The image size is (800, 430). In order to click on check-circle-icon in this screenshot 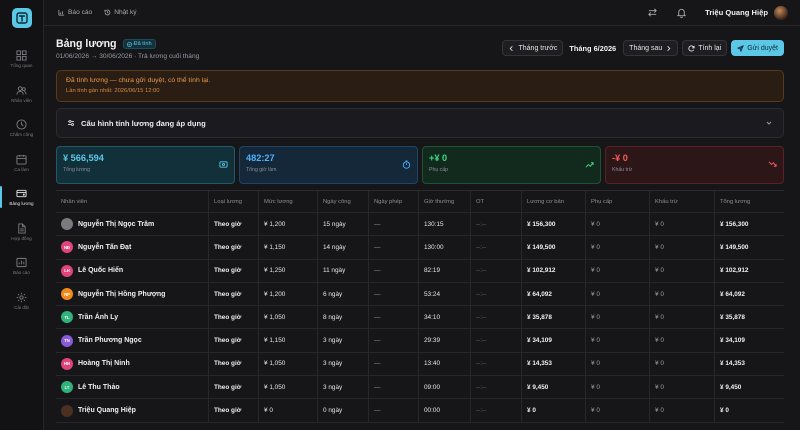, I will do `click(129, 44)`.